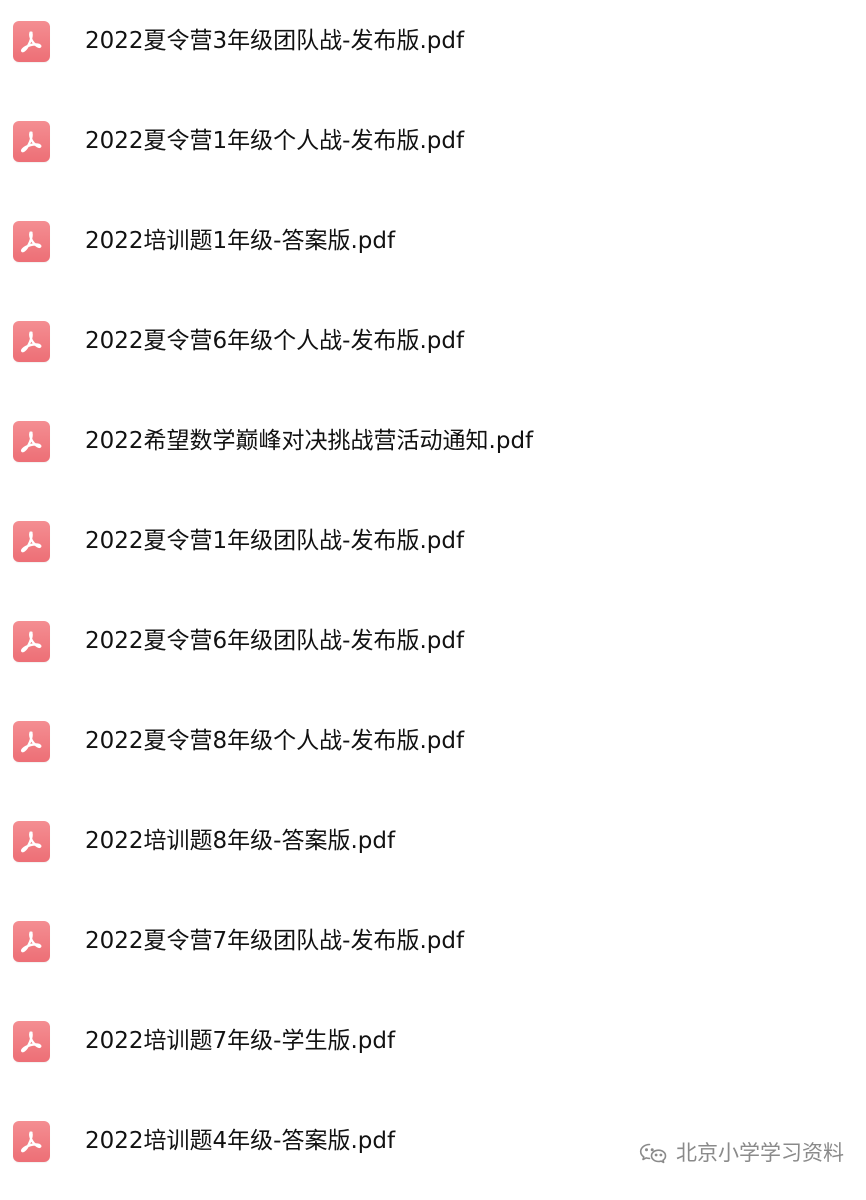 The height and width of the screenshot is (1200, 866). What do you see at coordinates (240, 1041) in the screenshot?
I see `file-name: 2022培训题7年级-学生版.pdf` at bounding box center [240, 1041].